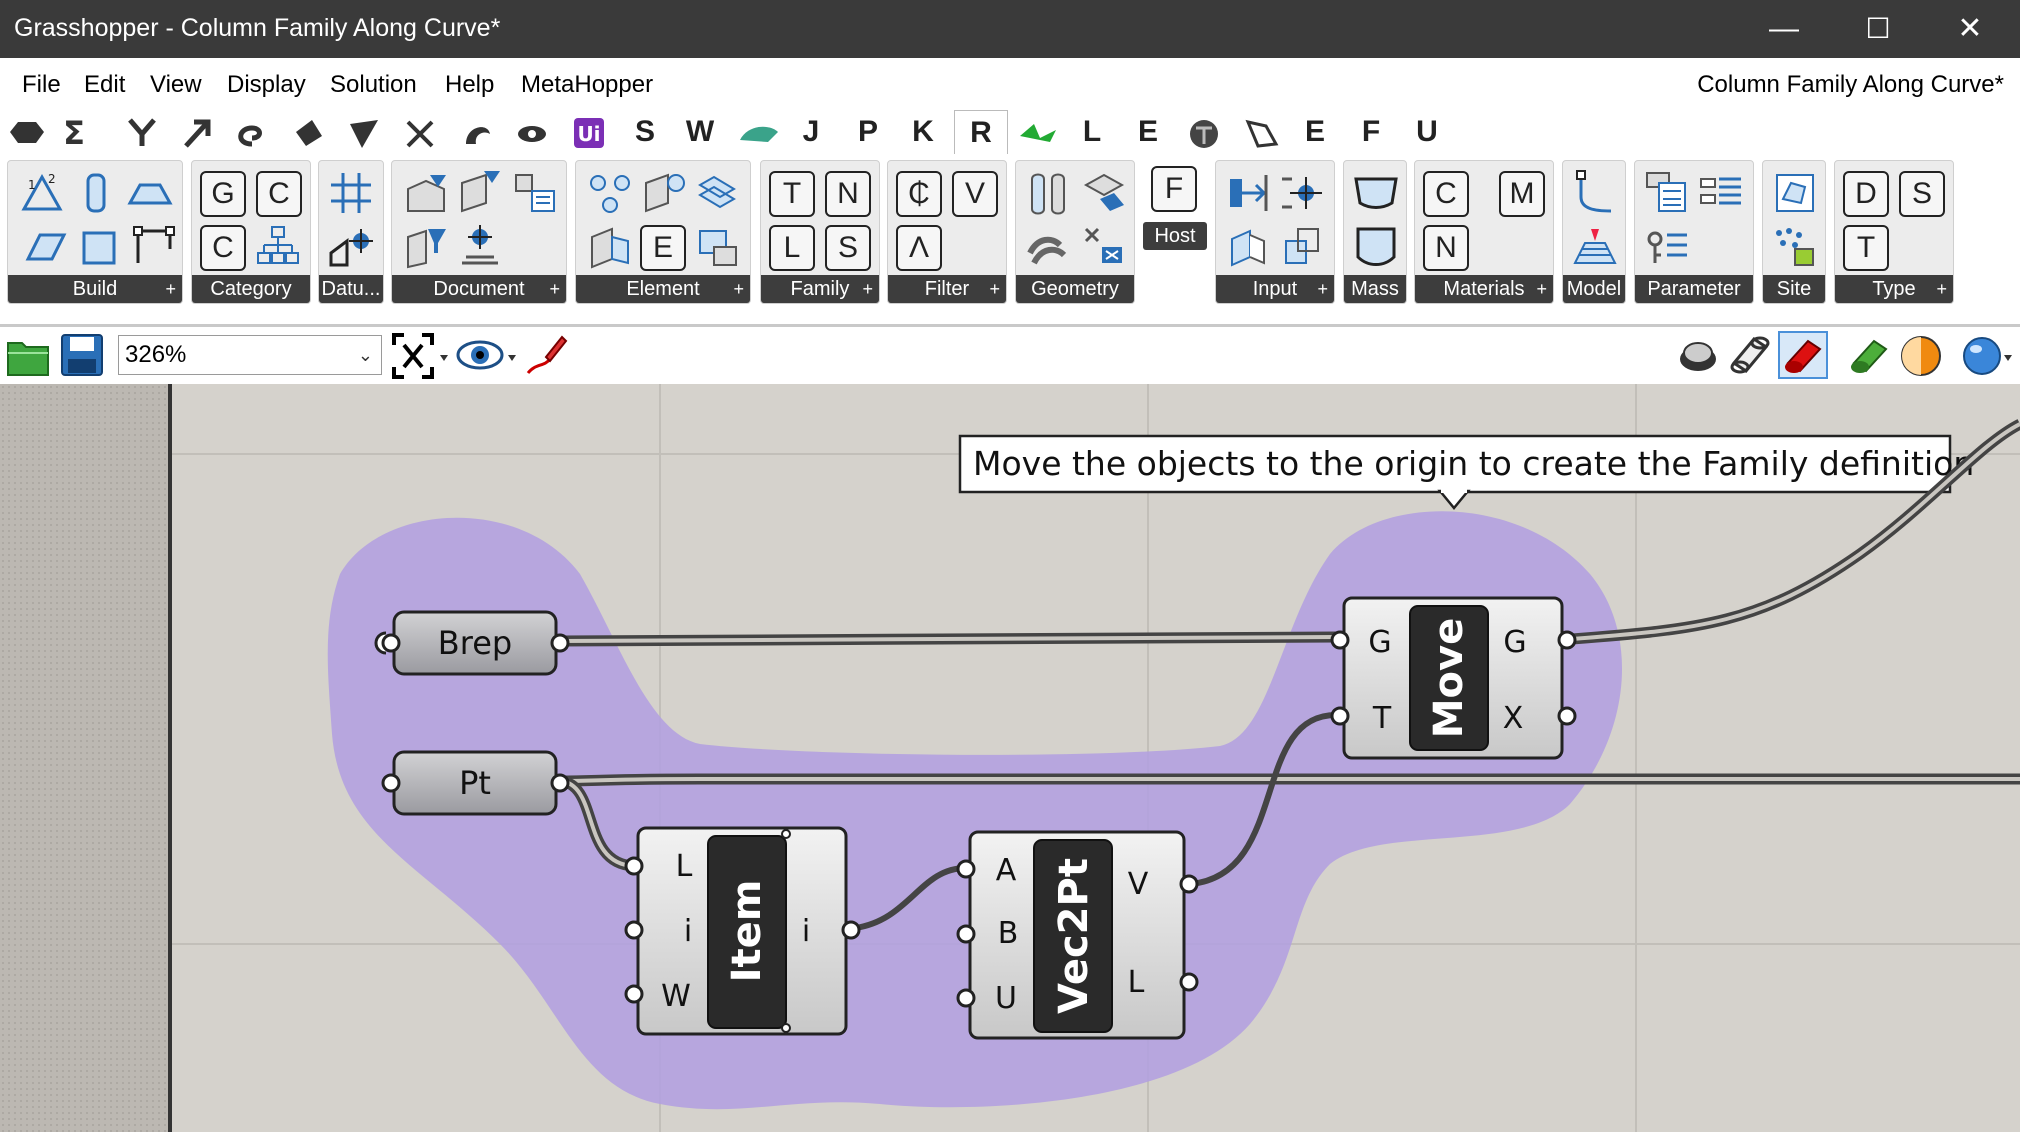 The width and height of the screenshot is (2020, 1132). I want to click on panel-model-label: Model, so click(1594, 289).